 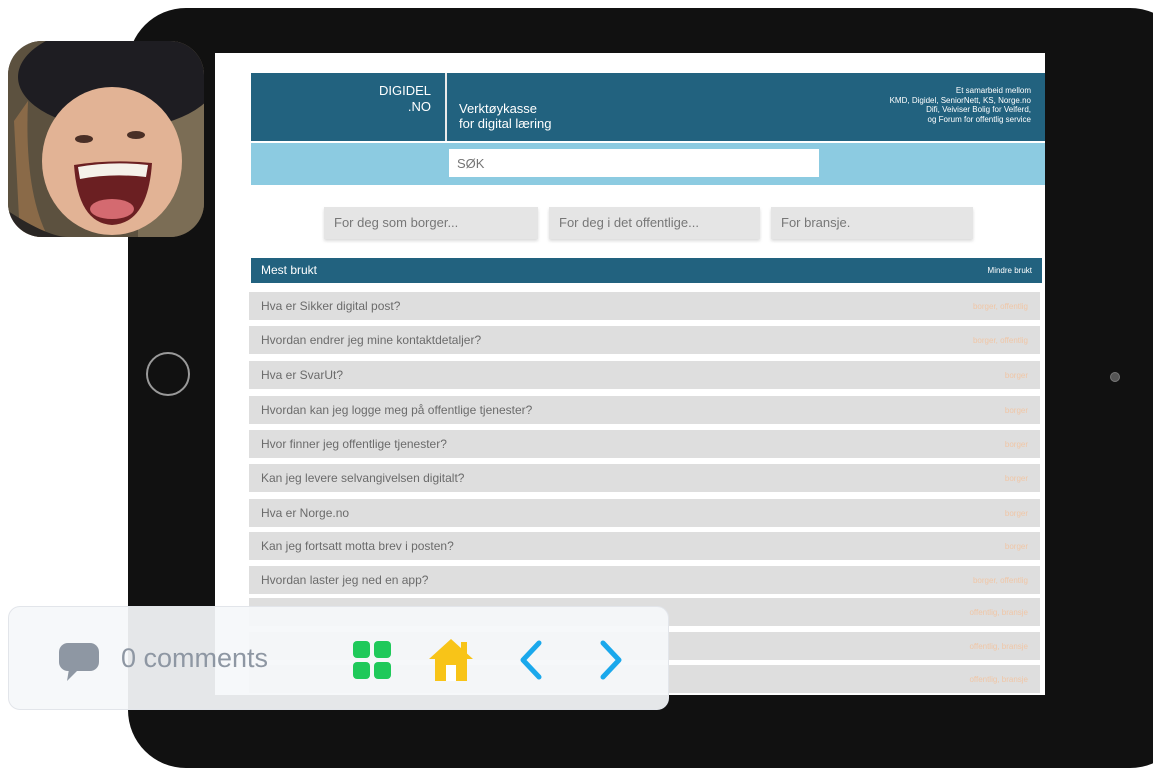 What do you see at coordinates (168, 374) in the screenshot?
I see `tablet-home-button` at bounding box center [168, 374].